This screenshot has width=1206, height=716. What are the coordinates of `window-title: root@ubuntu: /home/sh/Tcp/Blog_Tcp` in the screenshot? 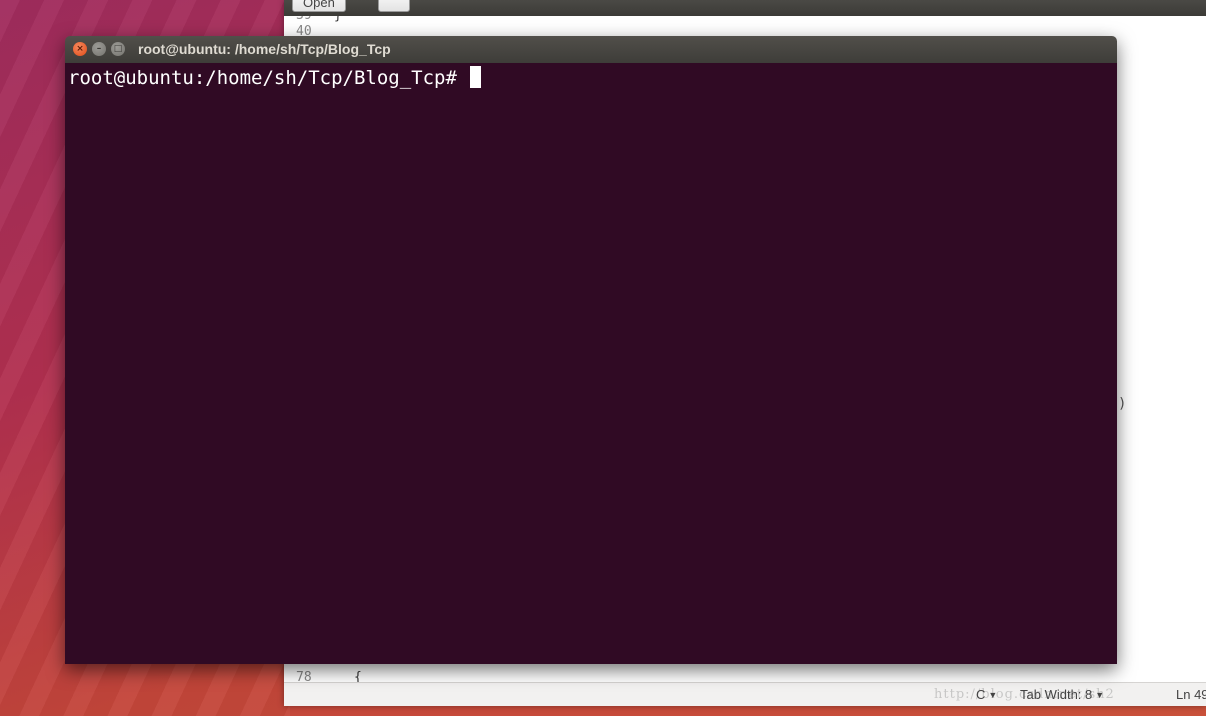 It's located at (264, 49).